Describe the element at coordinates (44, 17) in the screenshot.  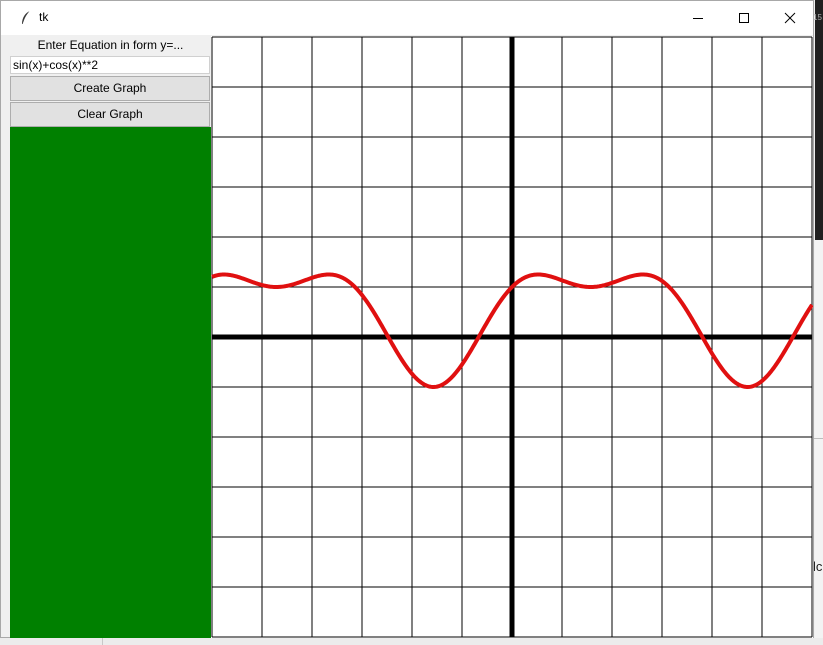
I see `window-title: tk` at that location.